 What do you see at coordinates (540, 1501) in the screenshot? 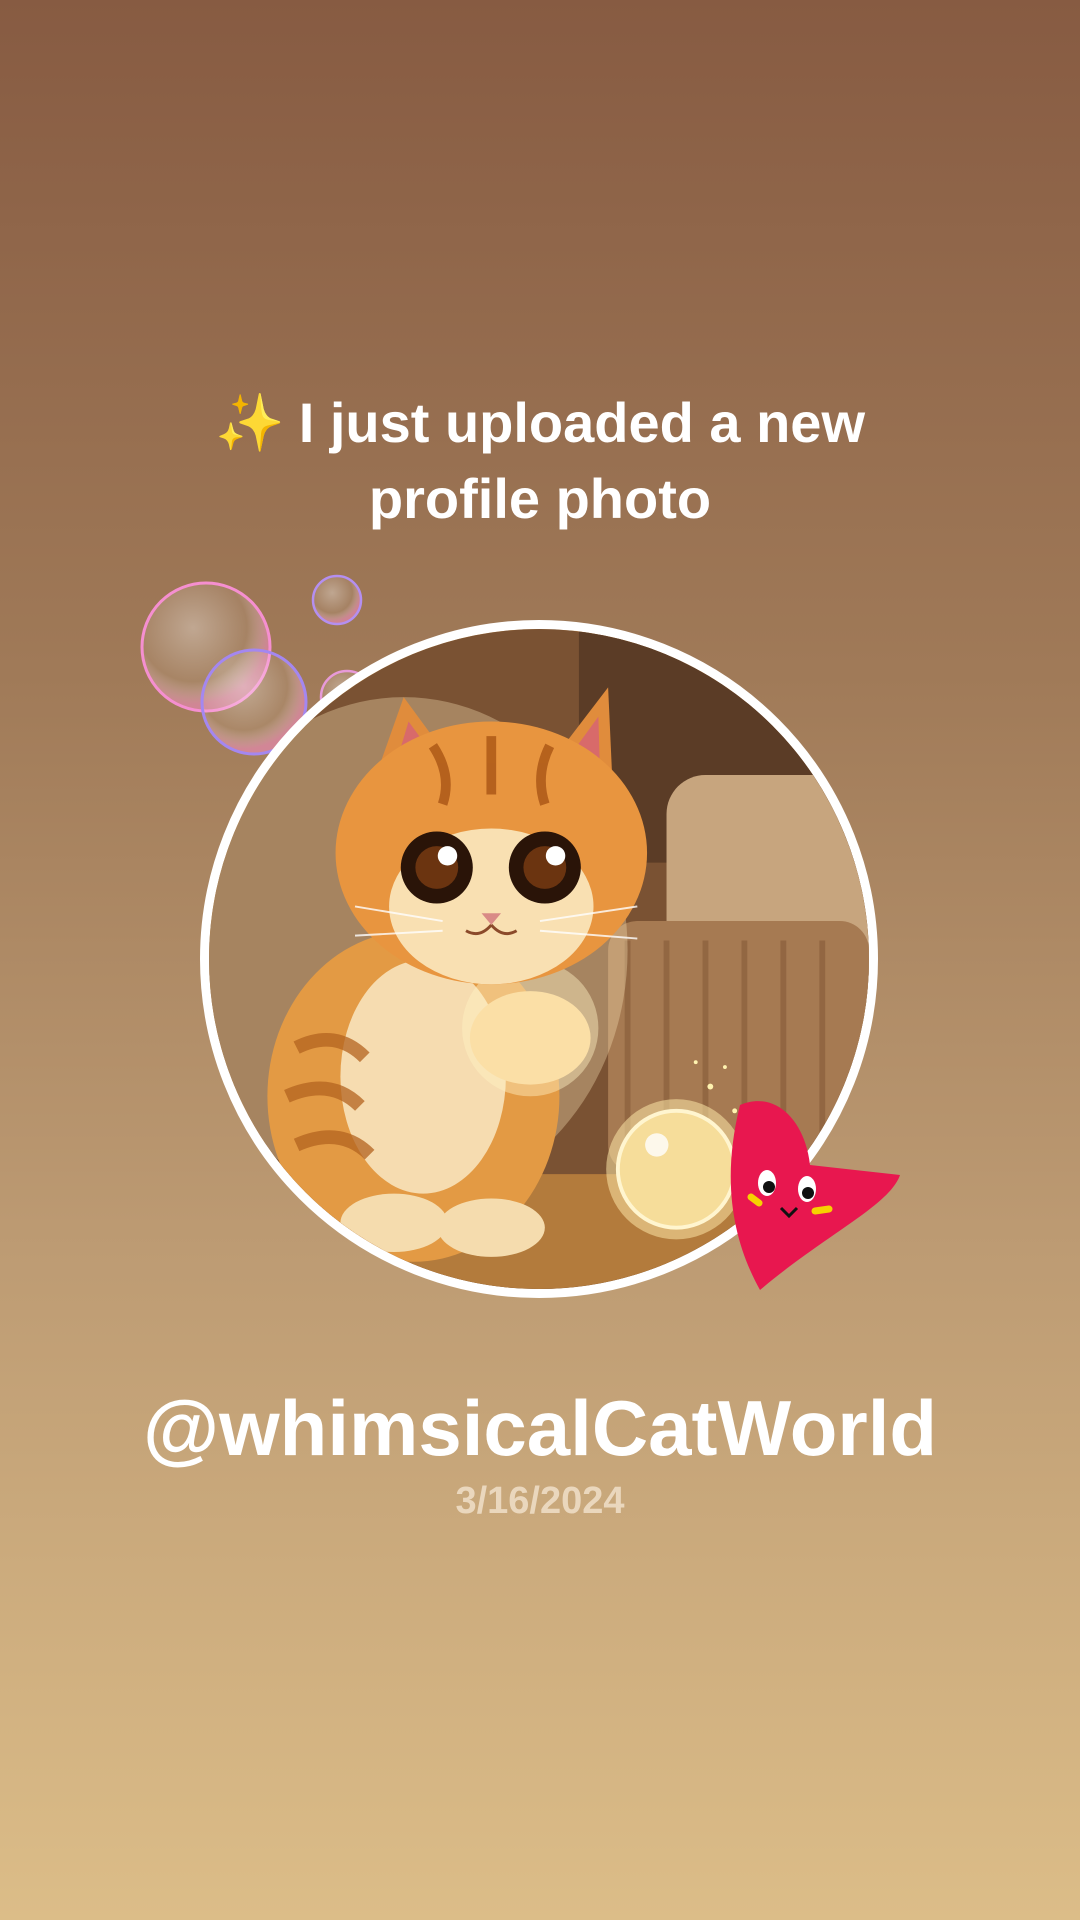
I see `post-date: 3/16/2024` at bounding box center [540, 1501].